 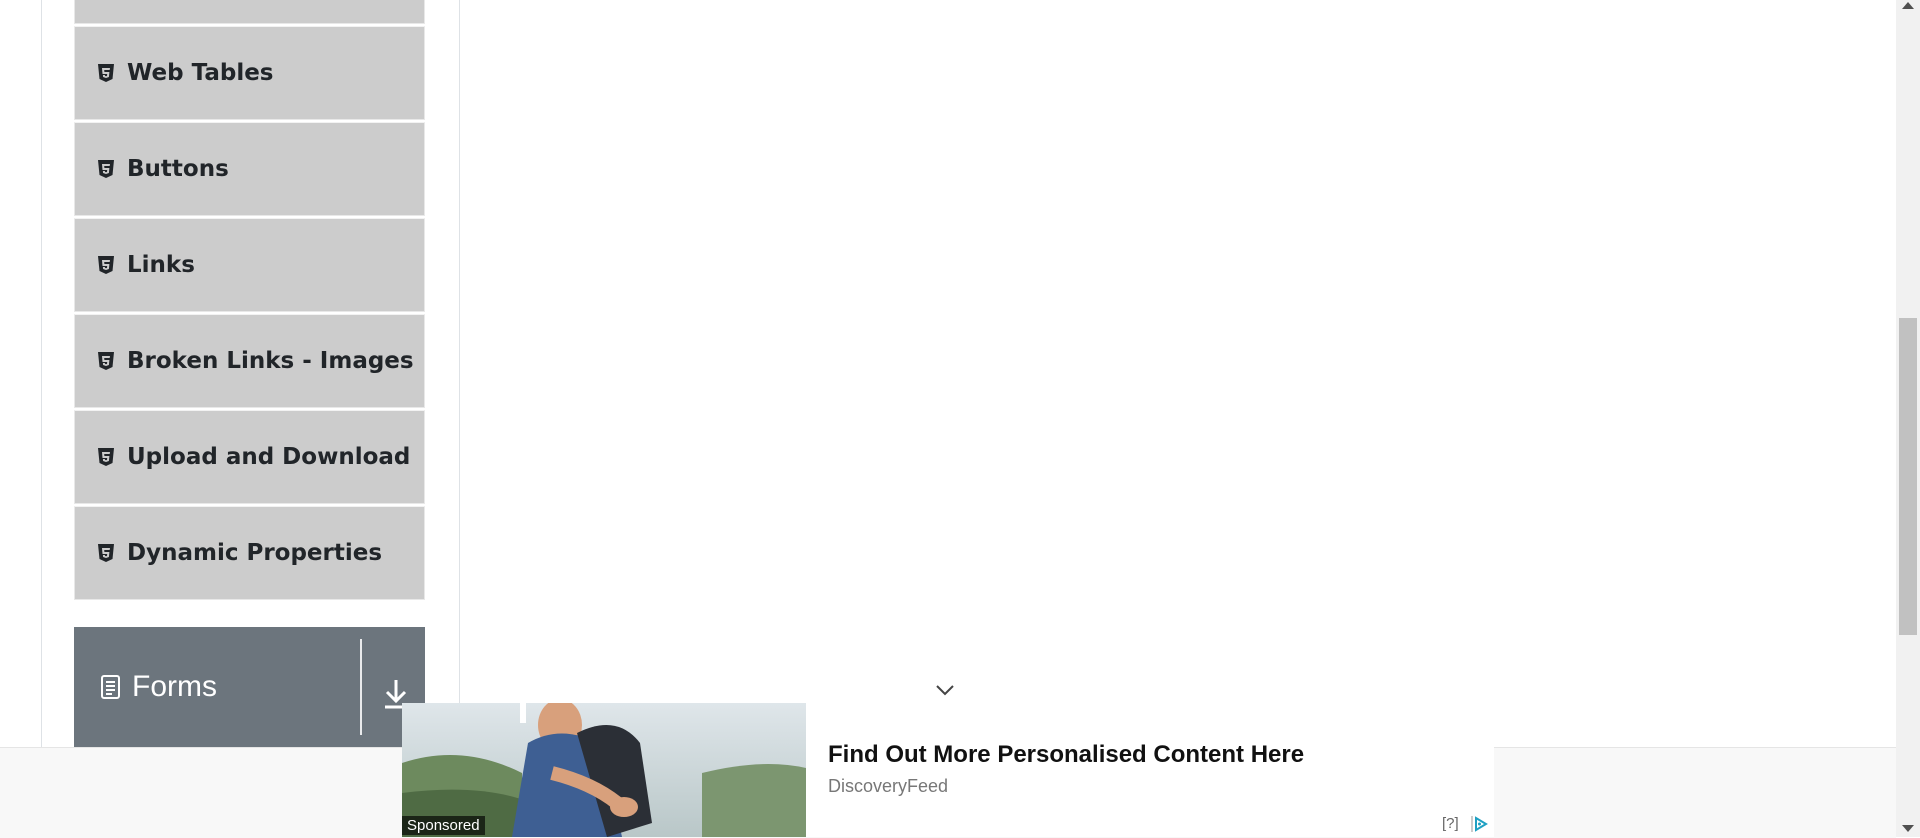 I want to click on menu-item-label: Links, so click(x=161, y=265).